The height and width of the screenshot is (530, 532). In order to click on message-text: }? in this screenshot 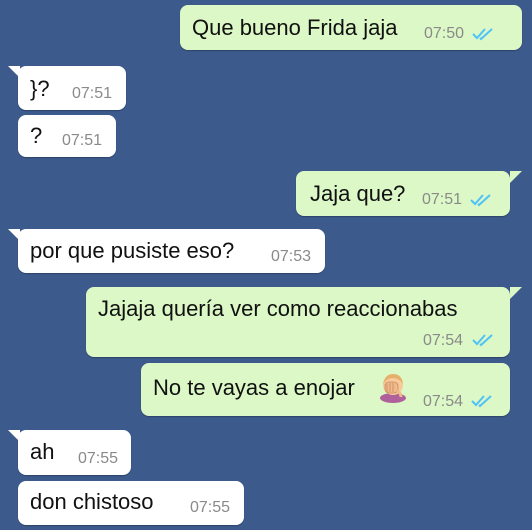, I will do `click(40, 88)`.